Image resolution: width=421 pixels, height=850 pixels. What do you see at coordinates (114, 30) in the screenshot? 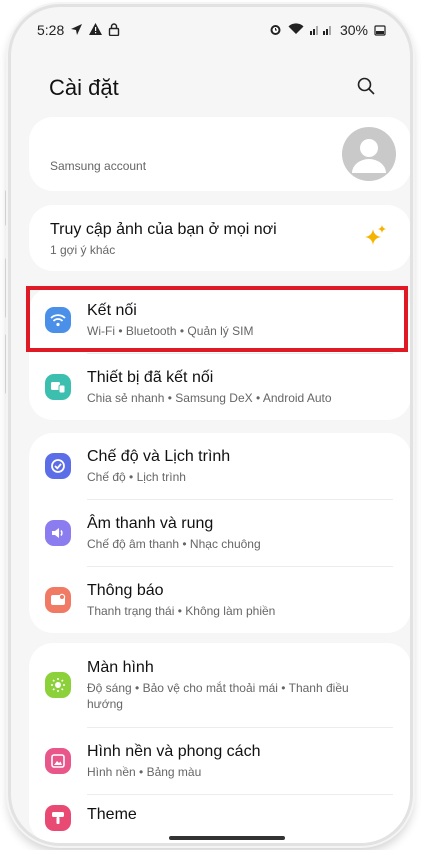
I see `lock-icon` at bounding box center [114, 30].